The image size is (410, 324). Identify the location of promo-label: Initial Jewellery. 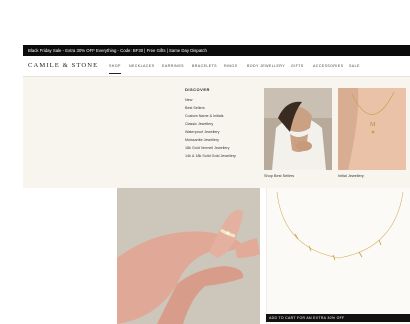
(351, 176).